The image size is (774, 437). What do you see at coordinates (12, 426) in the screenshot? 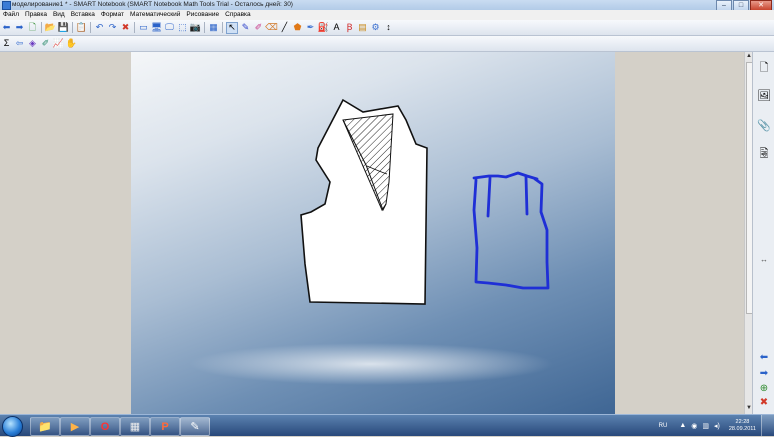
I see `start-button` at bounding box center [12, 426].